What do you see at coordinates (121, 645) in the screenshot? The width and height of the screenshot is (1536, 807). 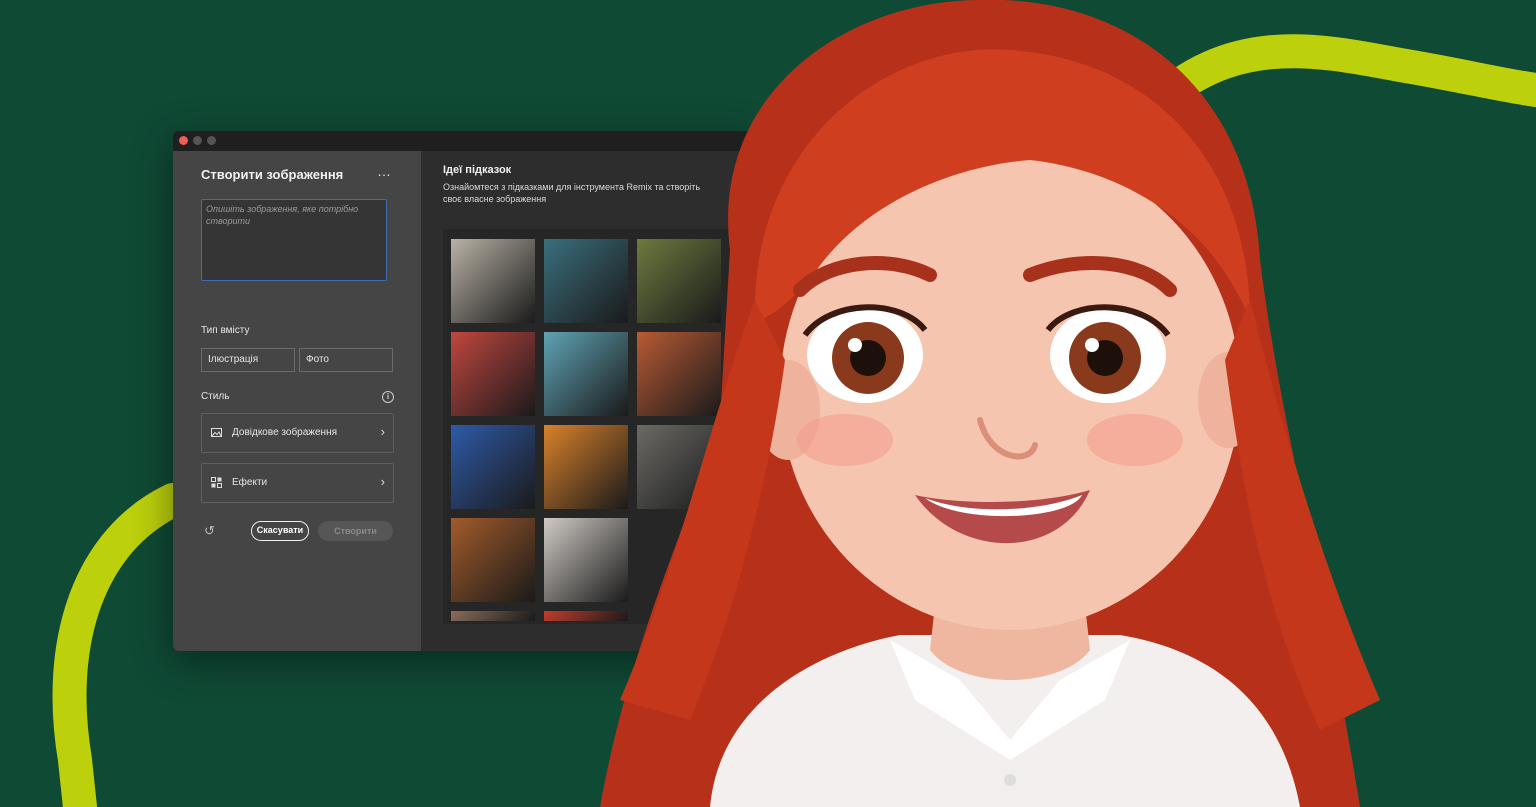 I see `accent-curve-left` at bounding box center [121, 645].